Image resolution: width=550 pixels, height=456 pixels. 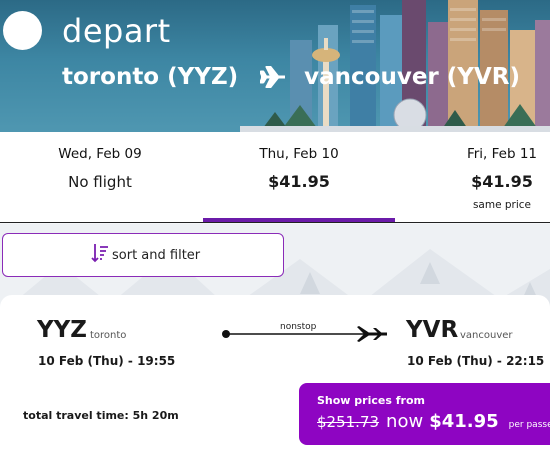 I want to click on per-passenger-label: per passenger, so click(x=529, y=425).